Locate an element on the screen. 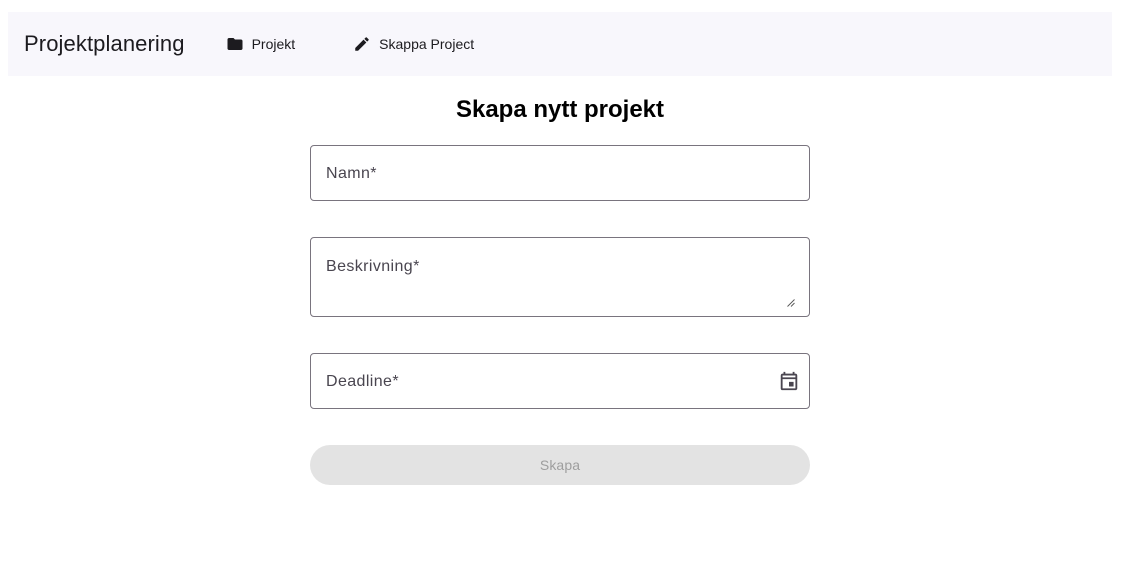 The width and height of the screenshot is (1132, 571). submit-button: Skapa is located at coordinates (560, 465).